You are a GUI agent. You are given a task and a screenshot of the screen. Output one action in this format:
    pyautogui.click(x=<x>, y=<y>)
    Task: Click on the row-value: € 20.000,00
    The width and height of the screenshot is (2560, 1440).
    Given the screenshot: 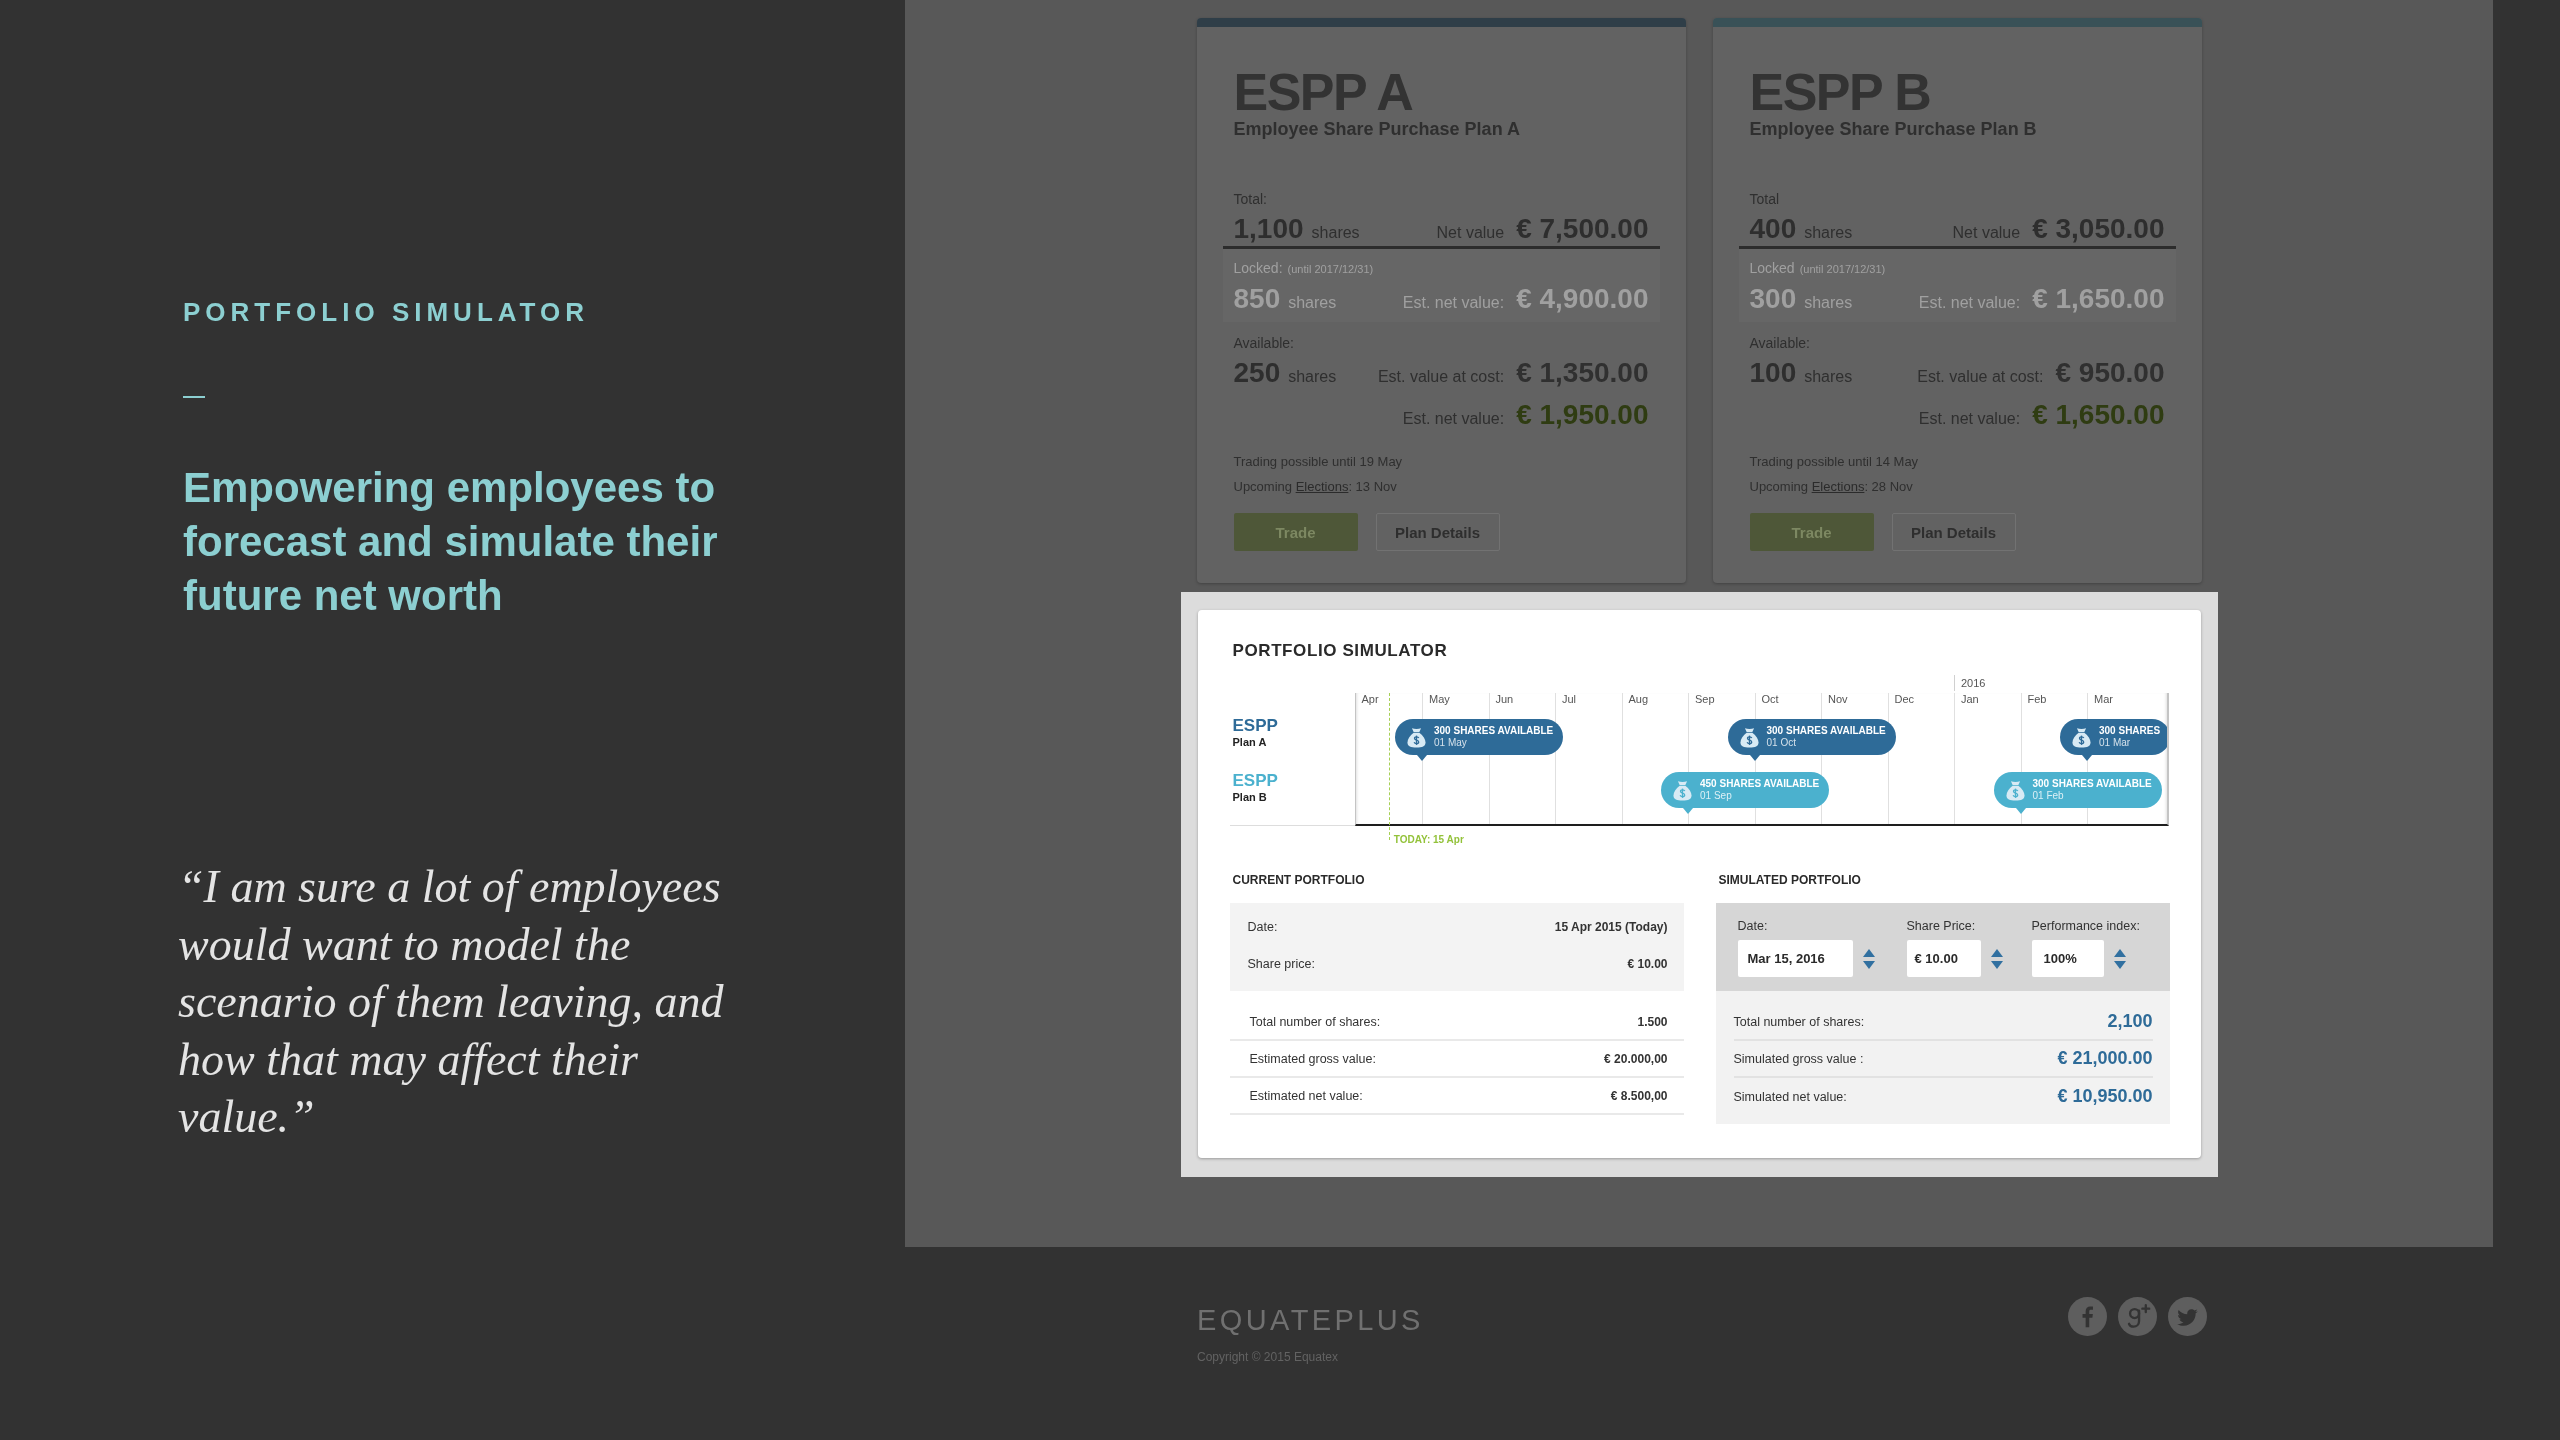 What is the action you would take?
    pyautogui.click(x=1636, y=1058)
    